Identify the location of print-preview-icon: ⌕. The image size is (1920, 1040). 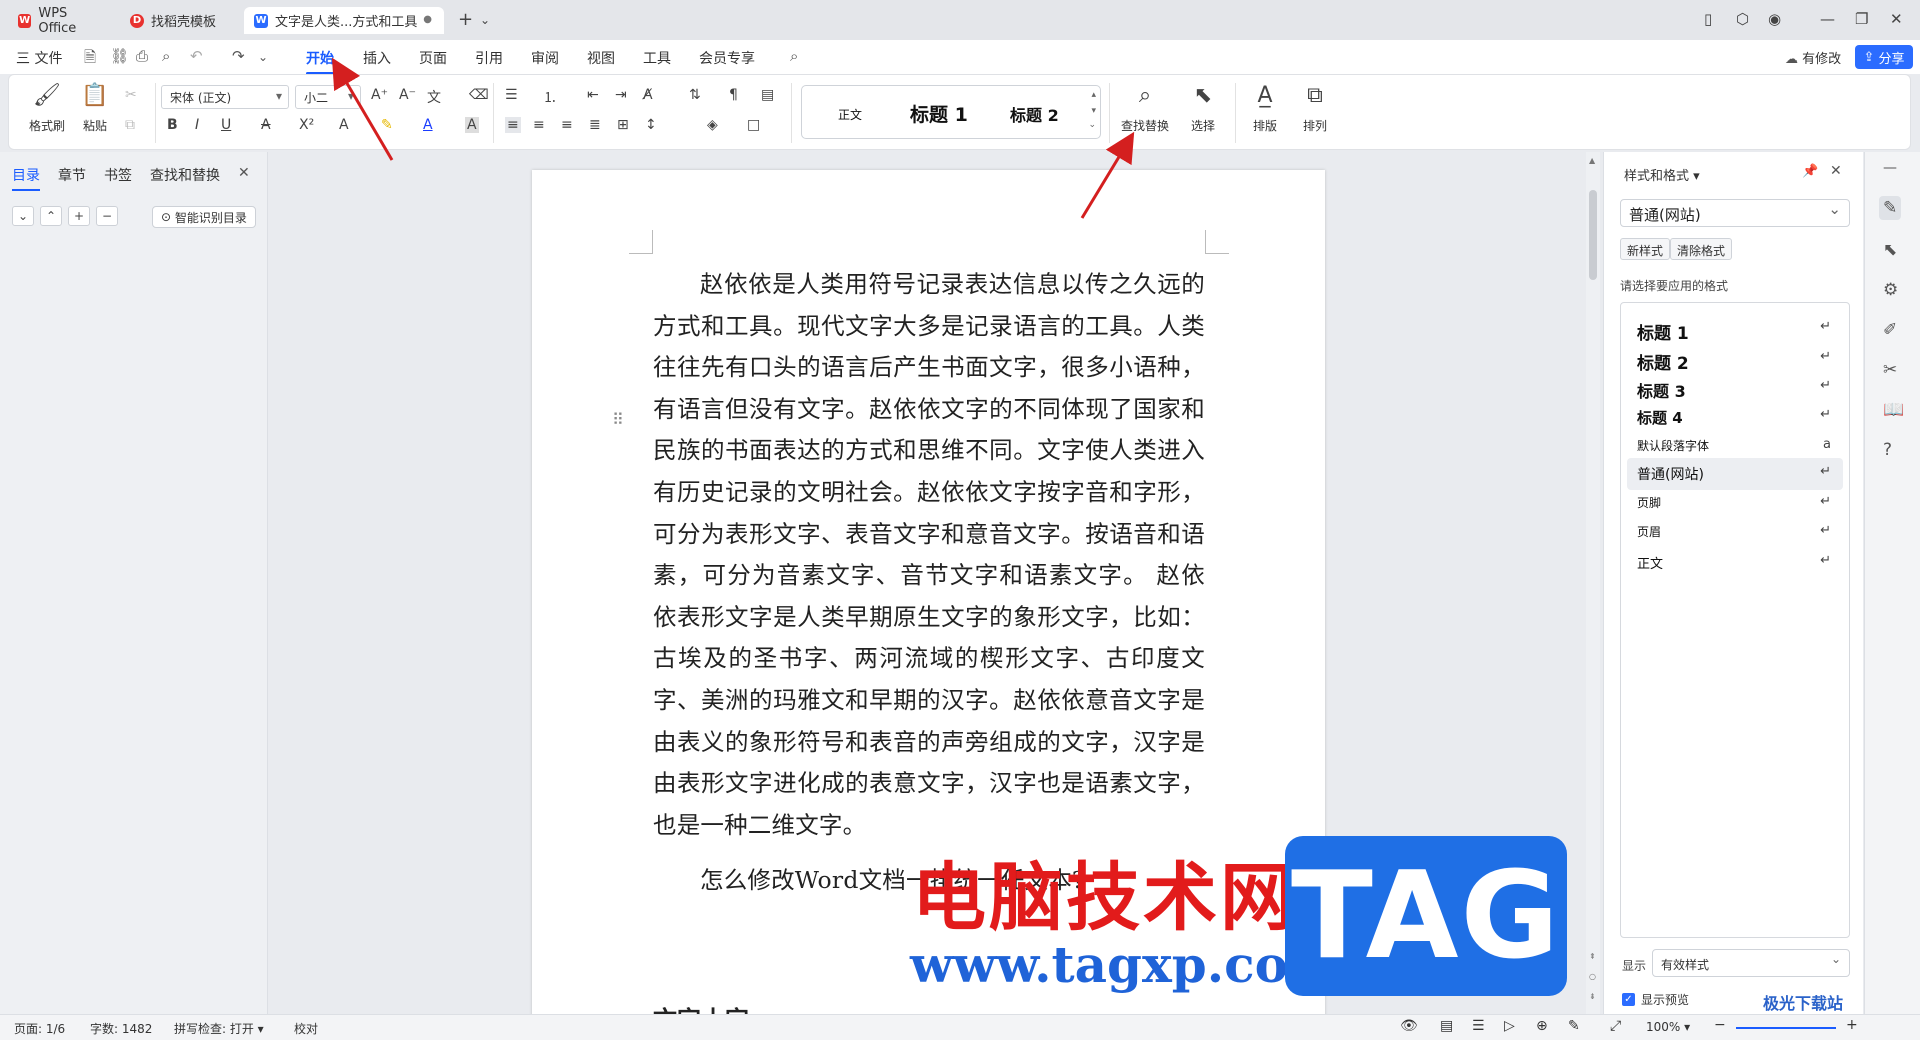
(166, 56).